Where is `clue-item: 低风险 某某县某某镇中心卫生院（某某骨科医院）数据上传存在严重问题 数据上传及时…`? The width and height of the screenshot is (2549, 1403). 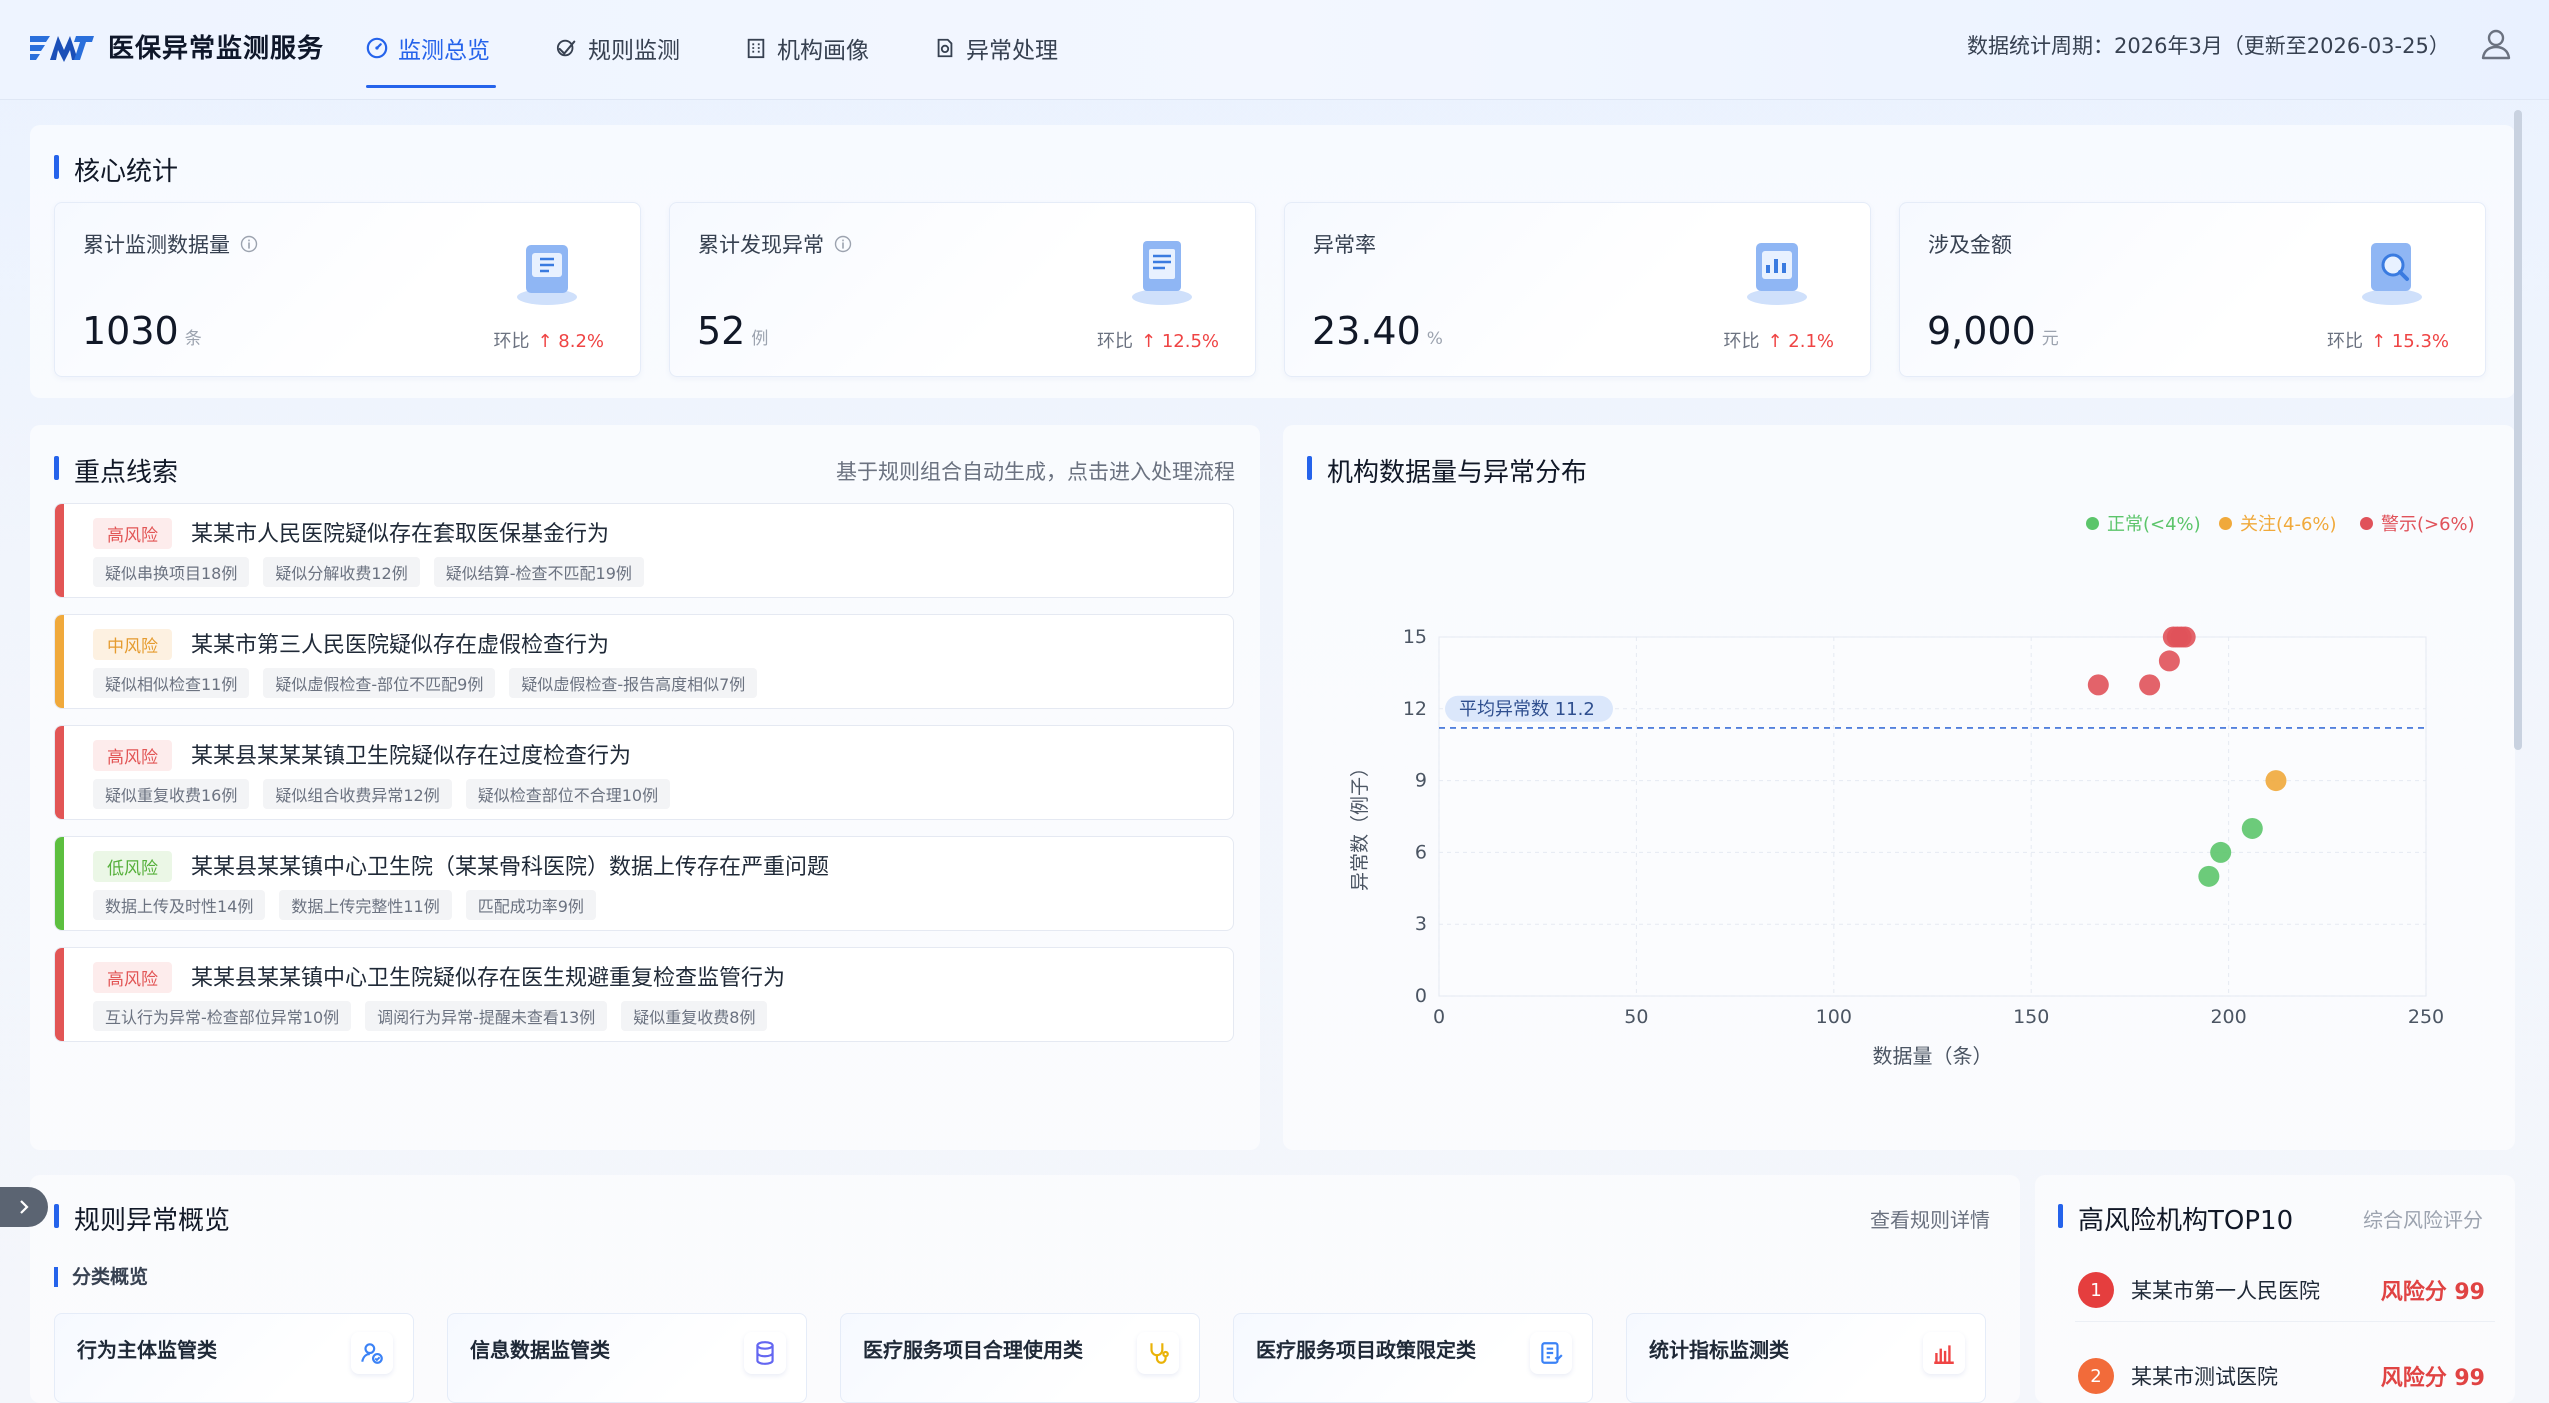
clue-item: 低风险 某某县某某镇中心卫生院（某某骨科医院）数据上传存在严重问题 数据上传及时… is located at coordinates (644, 883).